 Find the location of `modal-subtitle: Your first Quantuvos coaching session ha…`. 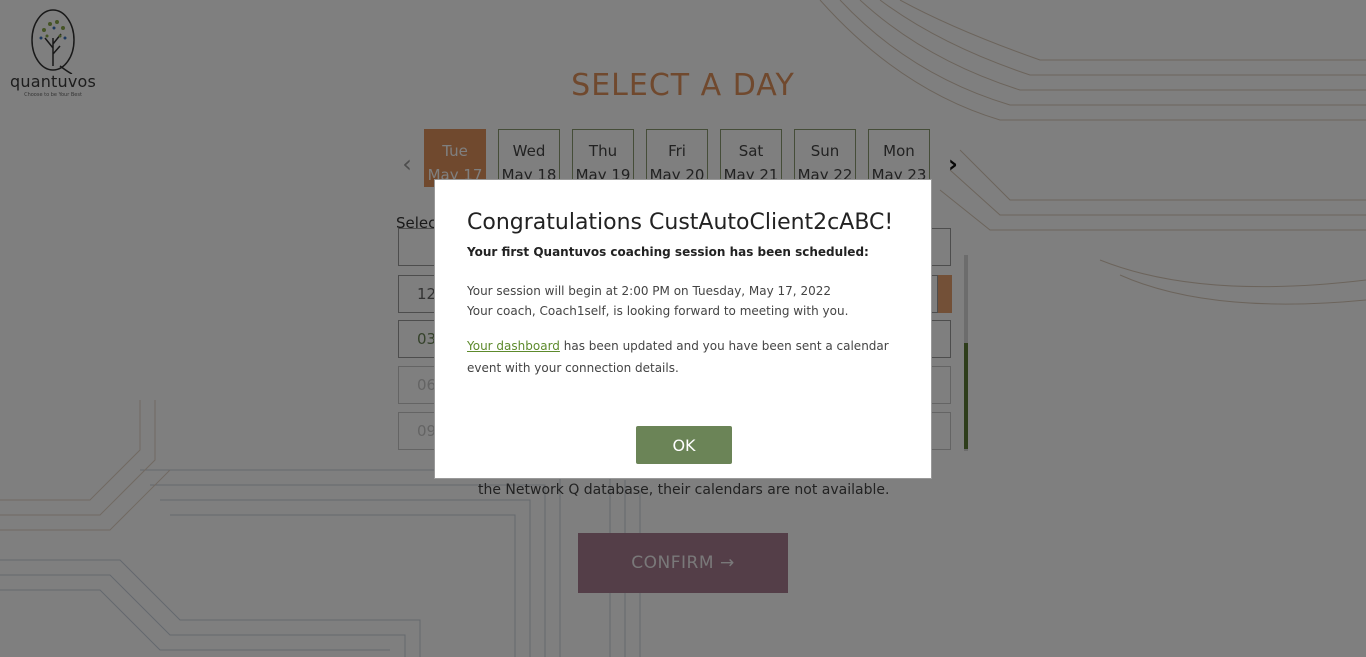

modal-subtitle: Your first Quantuvos coaching session ha… is located at coordinates (668, 252).